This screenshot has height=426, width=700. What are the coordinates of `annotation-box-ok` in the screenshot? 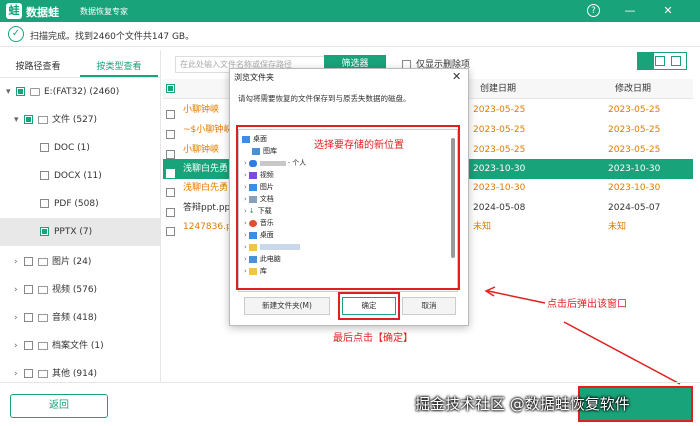 It's located at (369, 306).